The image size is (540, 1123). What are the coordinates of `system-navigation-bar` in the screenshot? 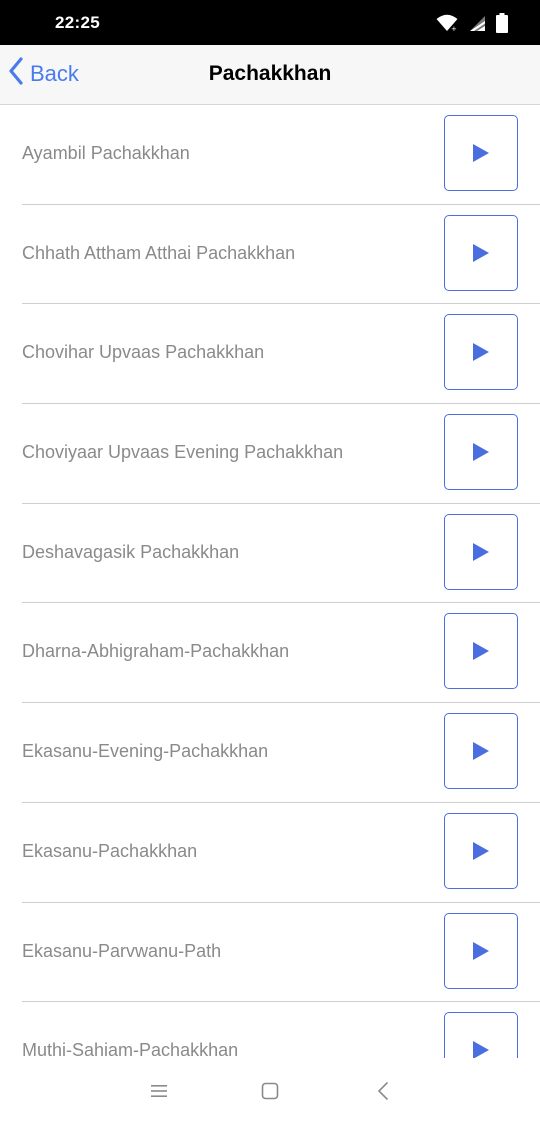 It's located at (270, 1090).